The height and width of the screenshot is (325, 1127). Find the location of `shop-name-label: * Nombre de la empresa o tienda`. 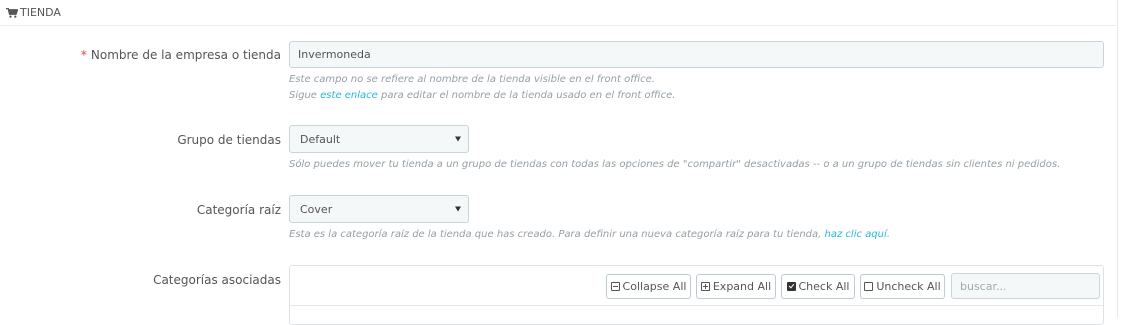

shop-name-label: * Nombre de la empresa o tienda is located at coordinates (181, 55).